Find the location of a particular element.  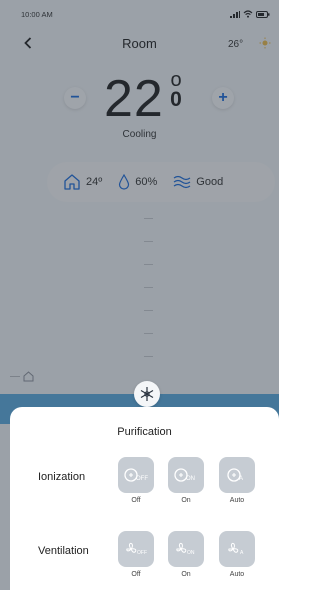

ionization-auto-caption: Auto is located at coordinates (237, 500).